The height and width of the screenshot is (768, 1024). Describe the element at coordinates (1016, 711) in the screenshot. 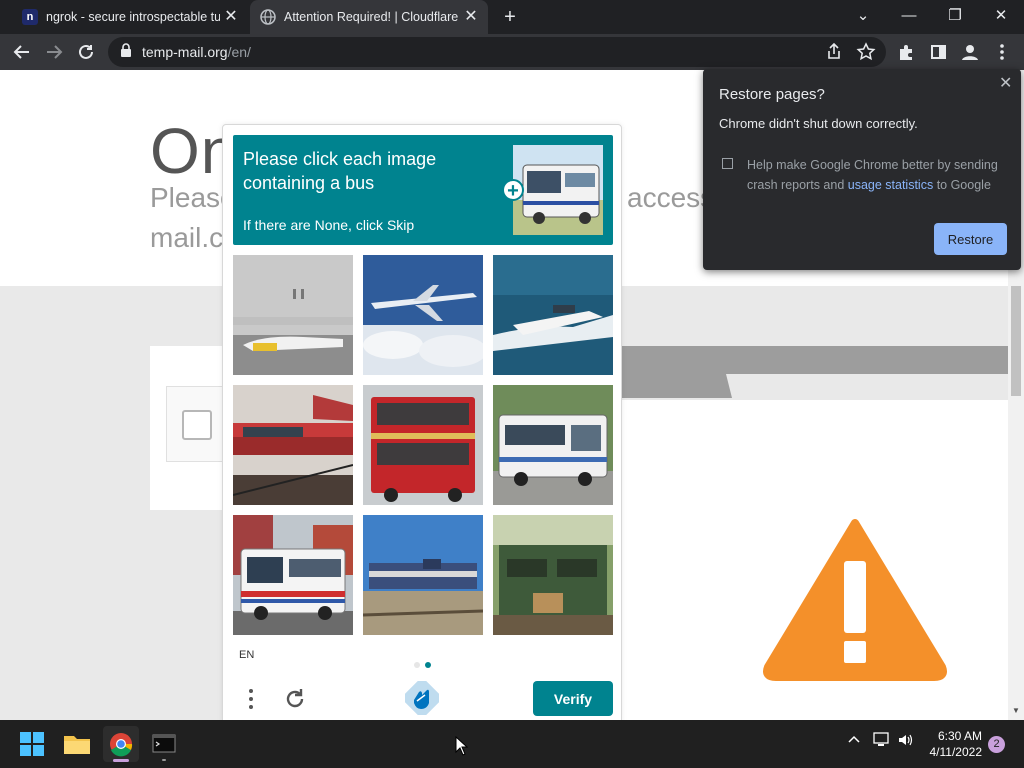

I see `scroll-down-icon: ▼` at that location.